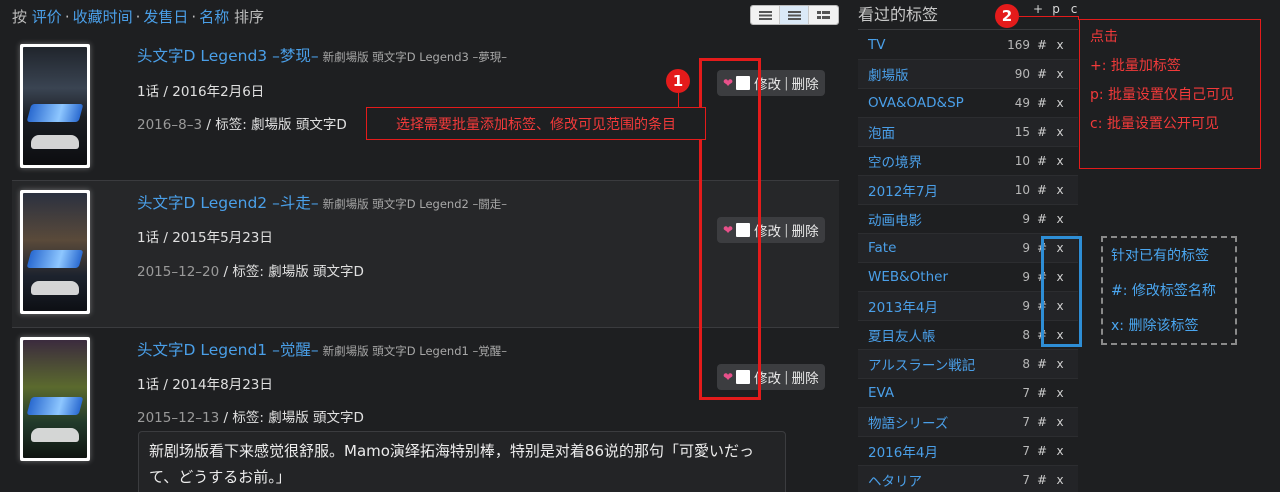  I want to click on list-view-button, so click(765, 15).